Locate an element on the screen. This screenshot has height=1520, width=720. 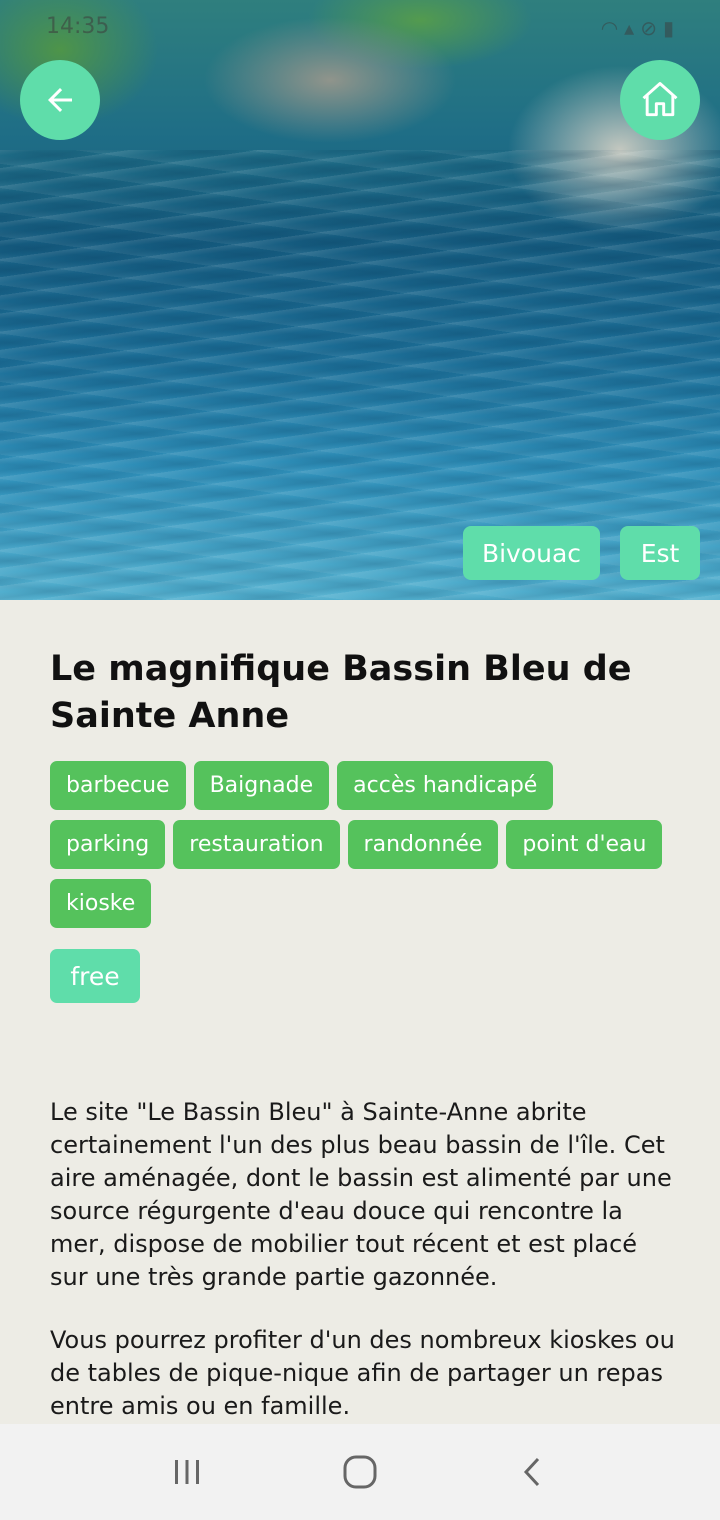
home-circle-icon is located at coordinates (360, 1472).